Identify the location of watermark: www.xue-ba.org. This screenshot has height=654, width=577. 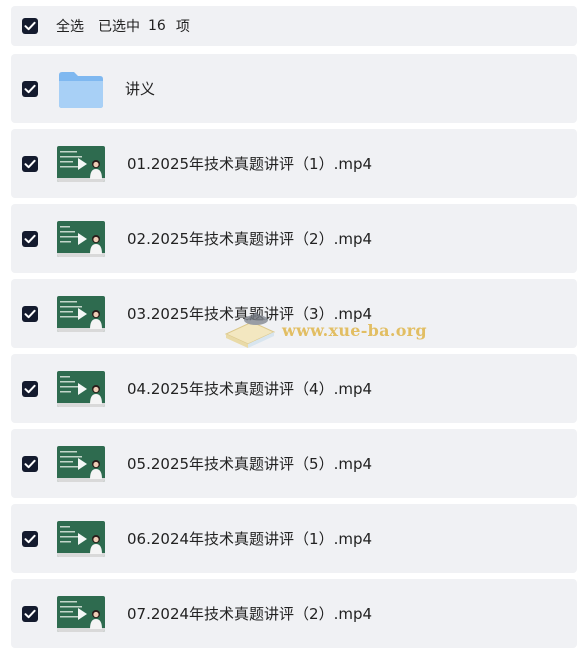
(324, 330).